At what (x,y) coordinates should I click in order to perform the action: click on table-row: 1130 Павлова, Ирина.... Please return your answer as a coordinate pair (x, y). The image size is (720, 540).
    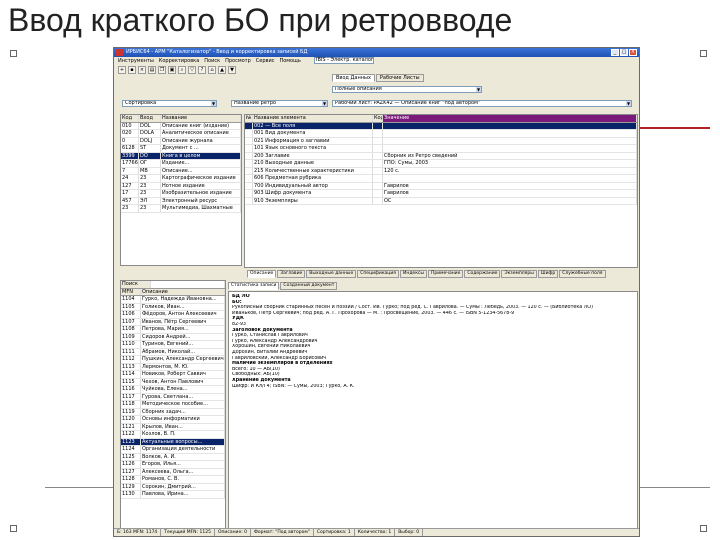
    Looking at the image, I should click on (173, 495).